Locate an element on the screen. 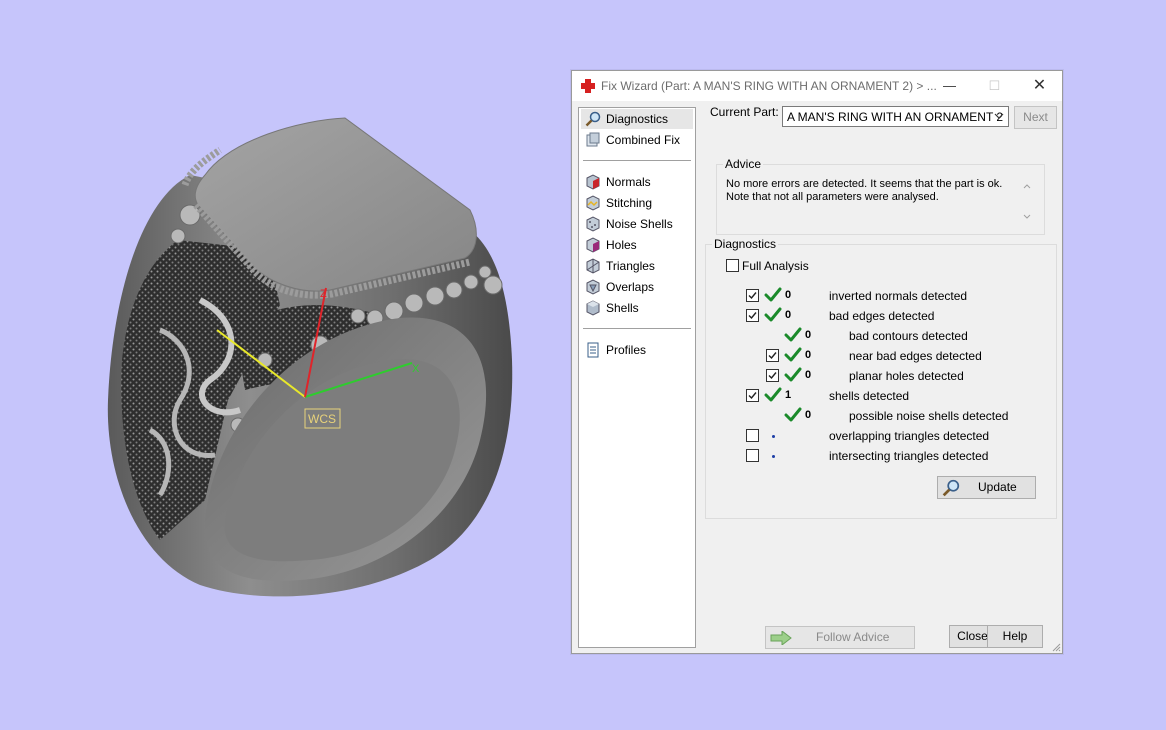 This screenshot has height=730, width=1166. noise-shells-cube-icon is located at coordinates (593, 224).